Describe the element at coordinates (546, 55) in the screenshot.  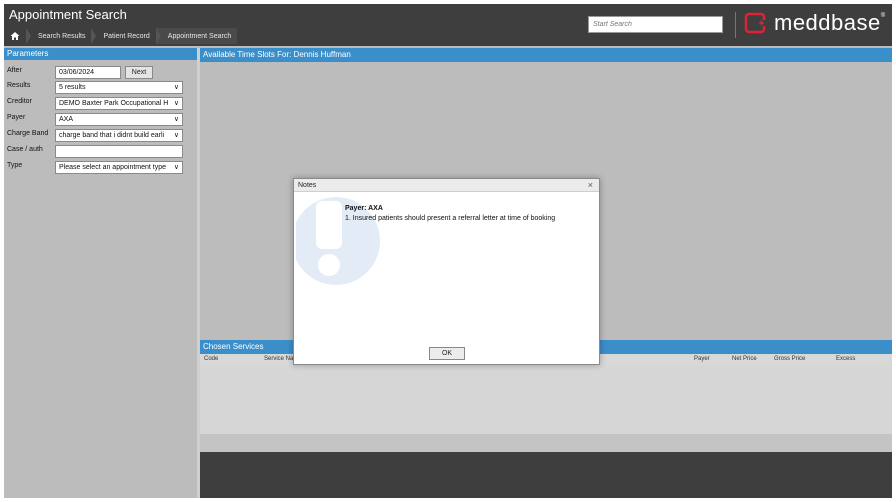
I see `slots-header: Available Time Slots For: Dennis Huffman` at that location.